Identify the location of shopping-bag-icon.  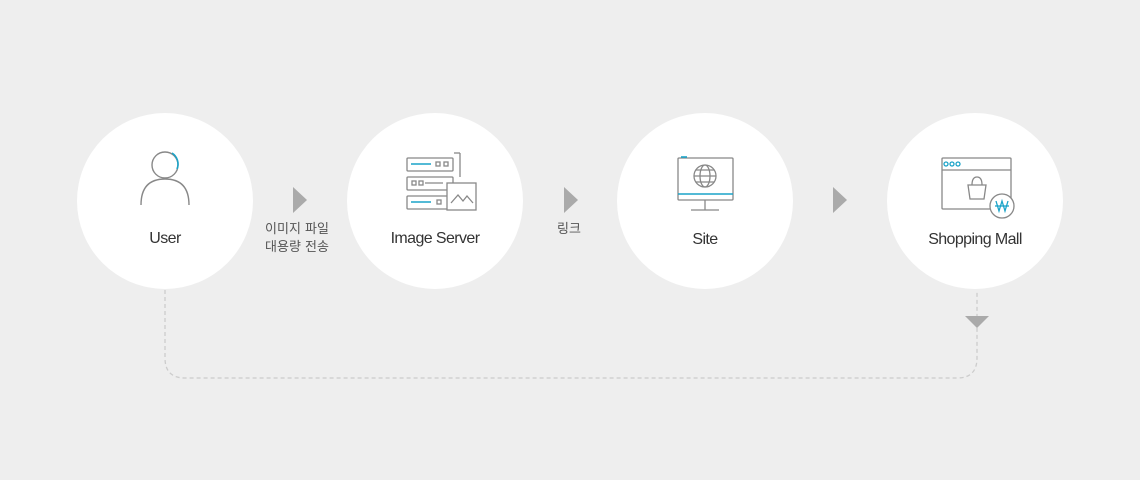
(978, 188).